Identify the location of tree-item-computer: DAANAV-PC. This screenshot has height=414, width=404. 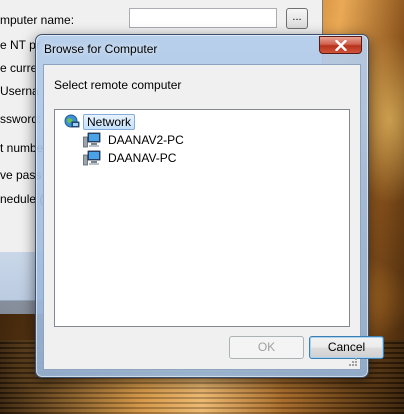
(131, 158).